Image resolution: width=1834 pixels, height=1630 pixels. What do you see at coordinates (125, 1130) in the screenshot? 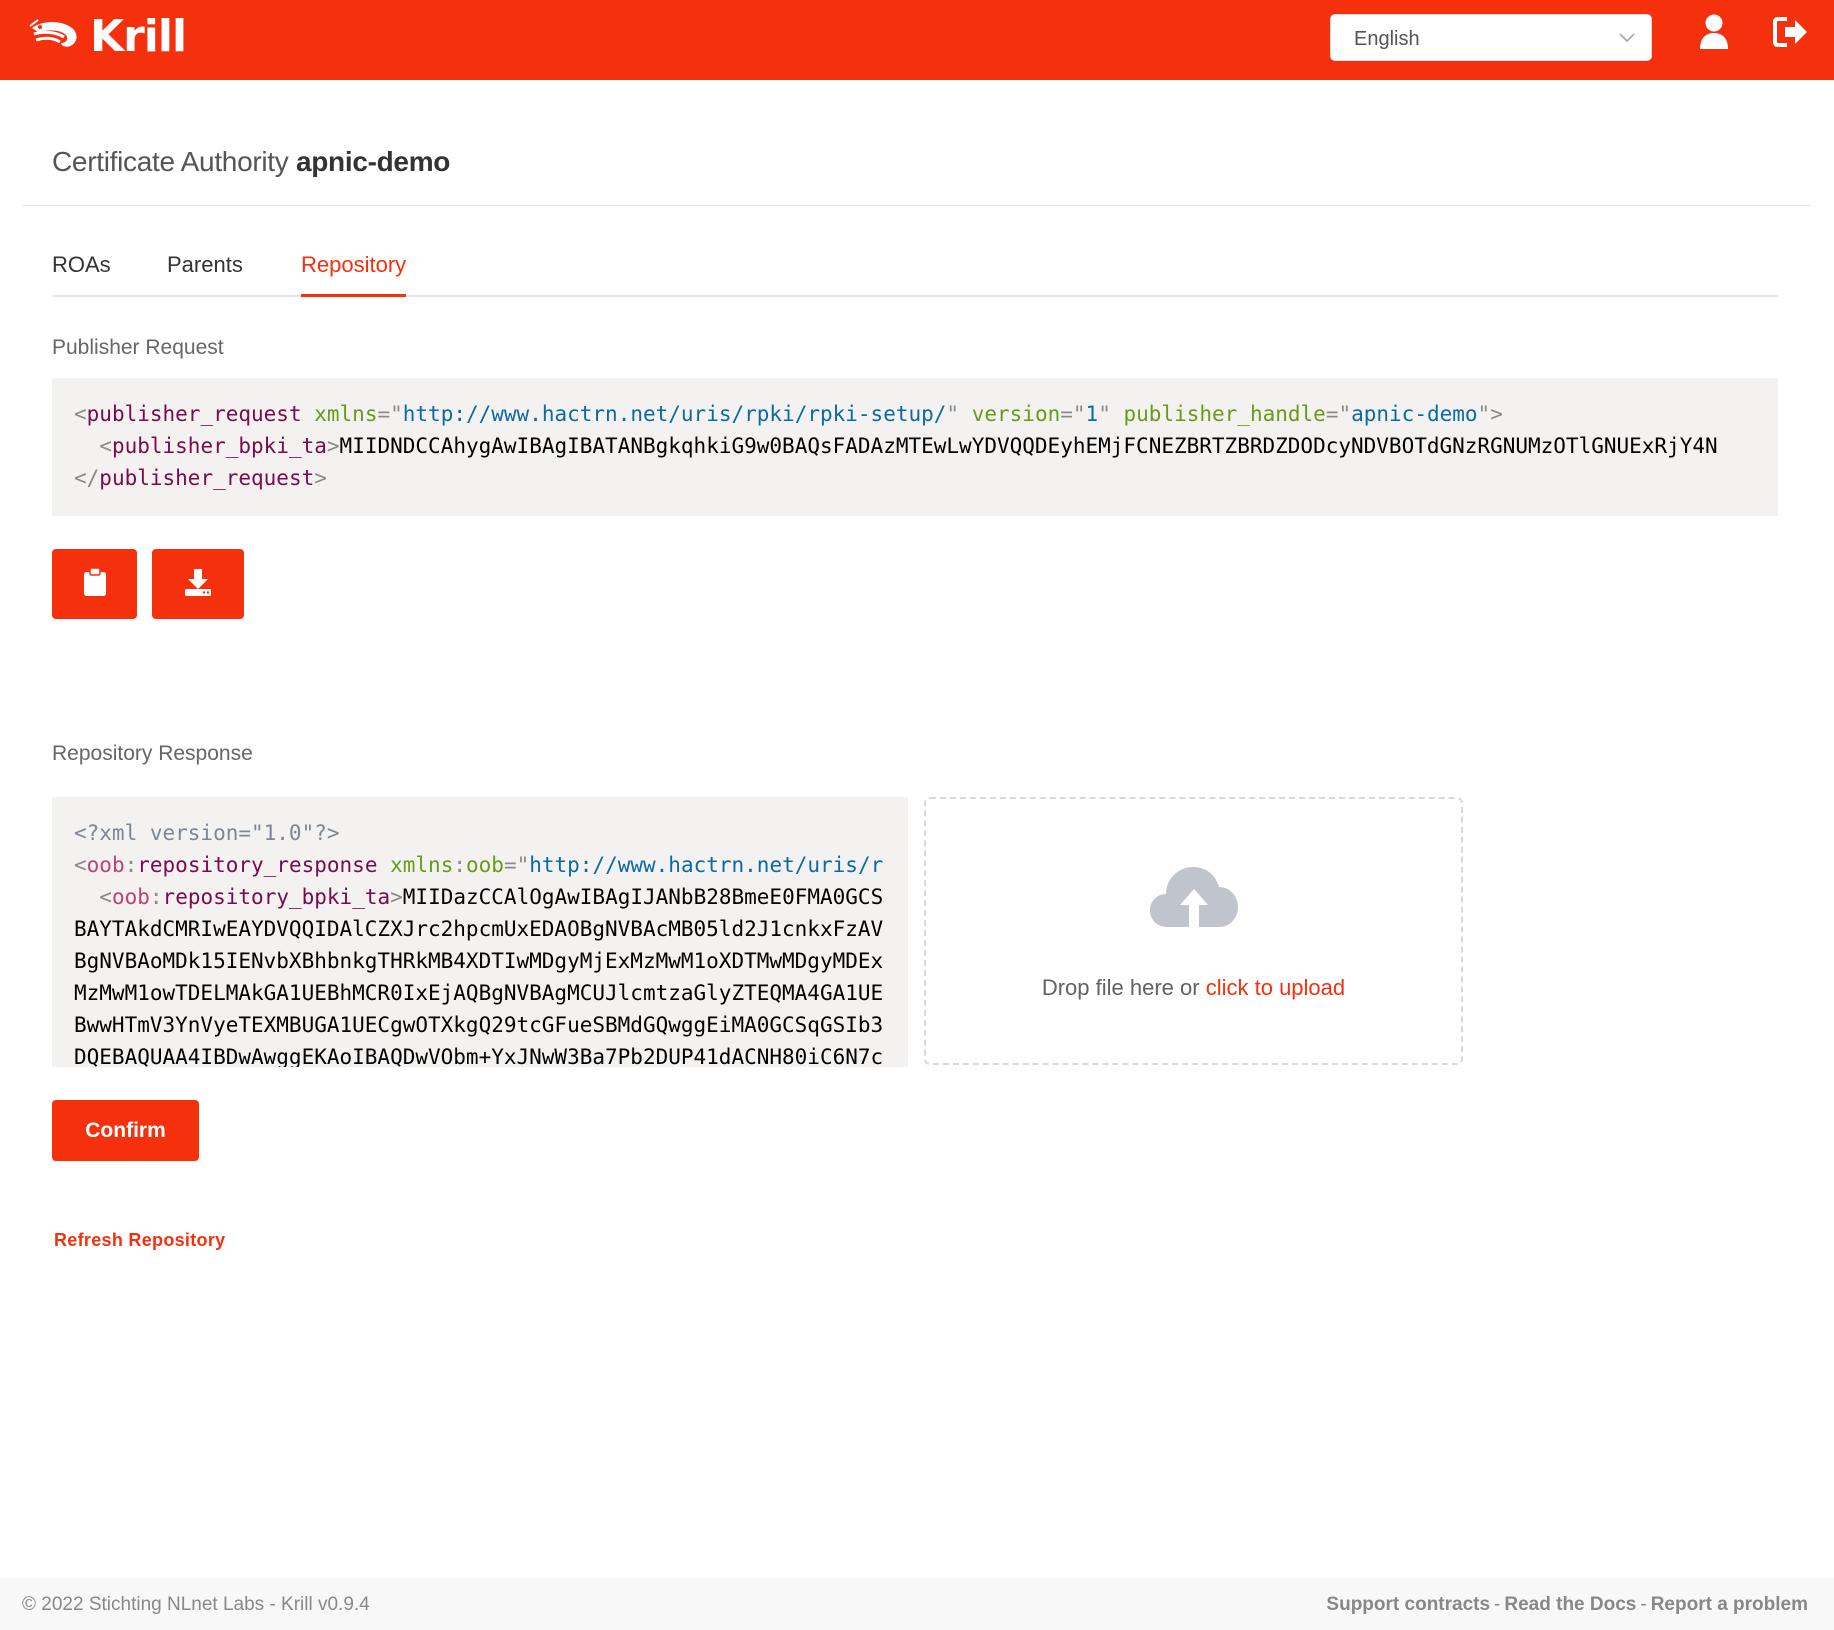
I see `confirm-button: Confirm` at bounding box center [125, 1130].